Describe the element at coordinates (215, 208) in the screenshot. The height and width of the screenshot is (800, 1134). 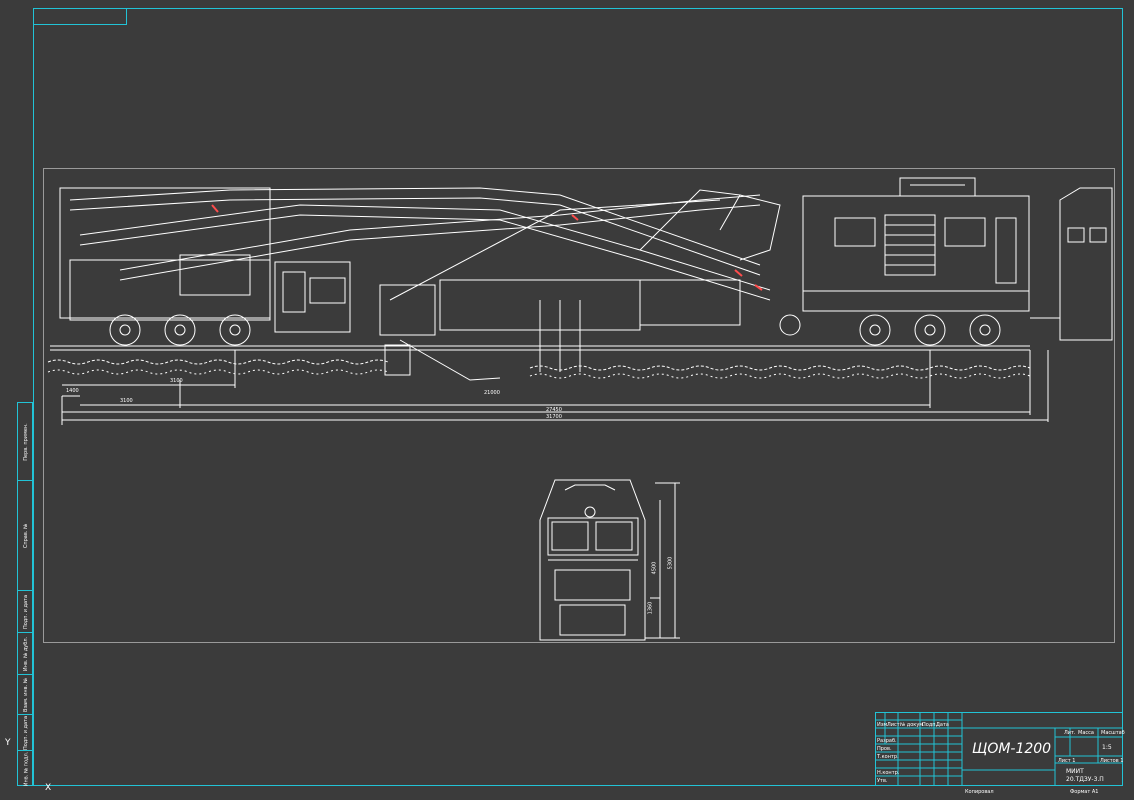
I see `accent-mark` at that location.